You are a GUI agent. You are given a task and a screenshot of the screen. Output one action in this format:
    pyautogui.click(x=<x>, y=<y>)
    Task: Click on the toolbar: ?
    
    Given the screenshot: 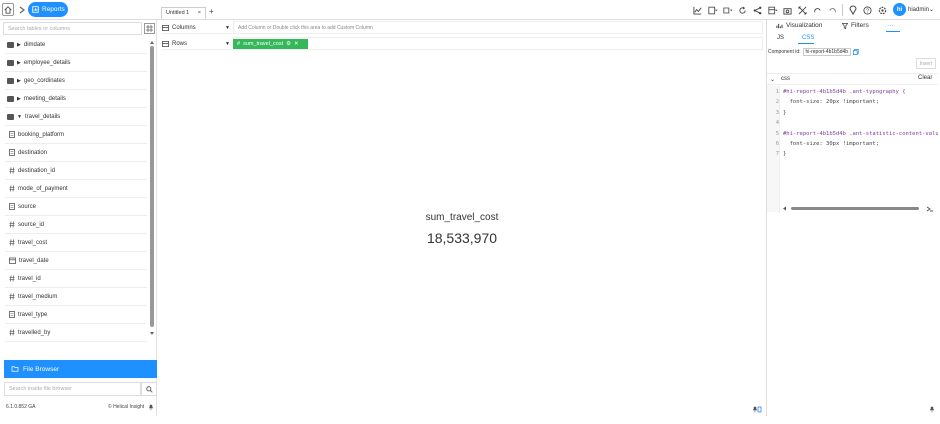 What is the action you would take?
    pyautogui.click(x=797, y=10)
    